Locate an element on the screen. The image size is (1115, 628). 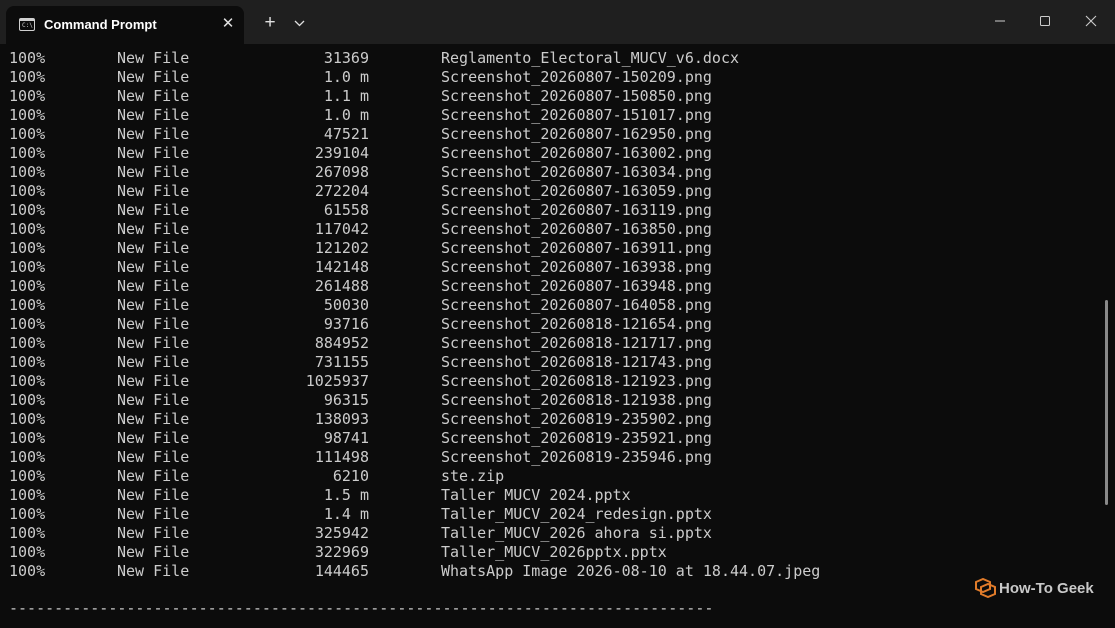
scrollbar-thumb is located at coordinates (1106, 402).